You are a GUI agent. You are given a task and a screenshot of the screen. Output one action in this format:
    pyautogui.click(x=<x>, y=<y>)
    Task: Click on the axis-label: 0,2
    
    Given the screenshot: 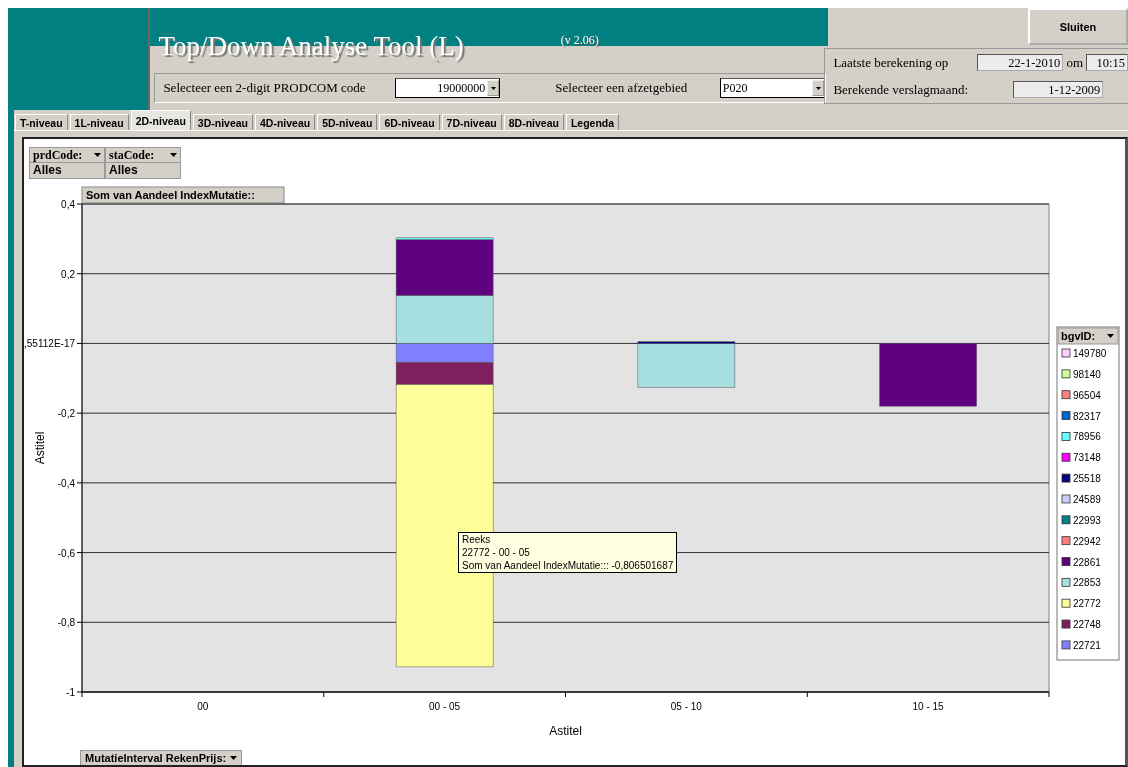 What is the action you would take?
    pyautogui.click(x=68, y=274)
    